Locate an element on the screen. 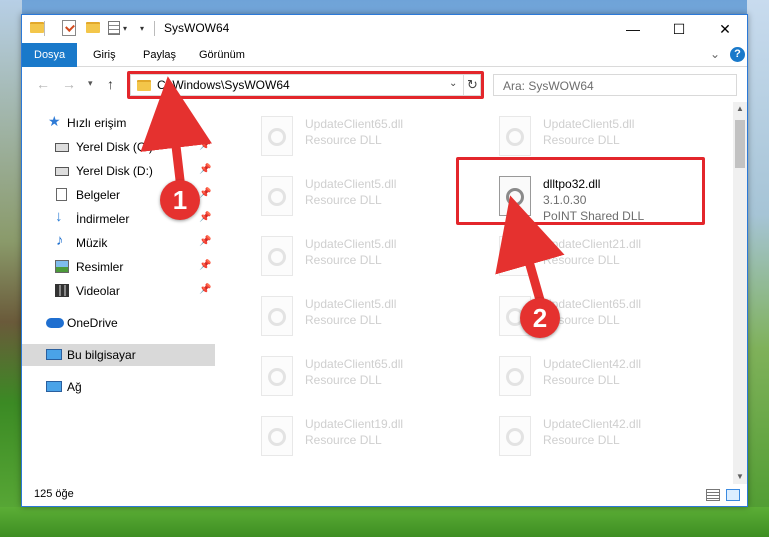 The width and height of the screenshot is (769, 537). tab-paylas: Paylaş is located at coordinates (159, 55).